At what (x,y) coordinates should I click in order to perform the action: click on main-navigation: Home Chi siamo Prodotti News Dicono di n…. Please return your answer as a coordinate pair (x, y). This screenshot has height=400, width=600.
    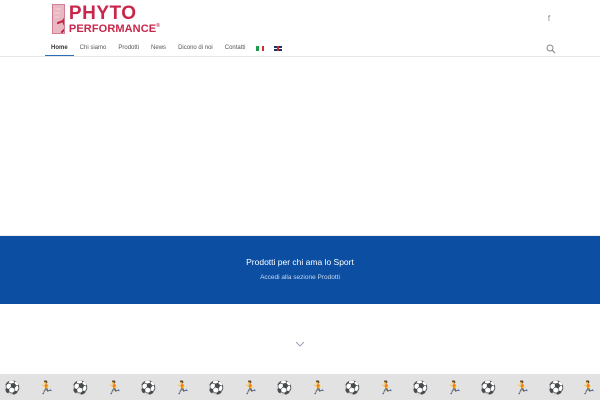
    Looking at the image, I should click on (166, 48).